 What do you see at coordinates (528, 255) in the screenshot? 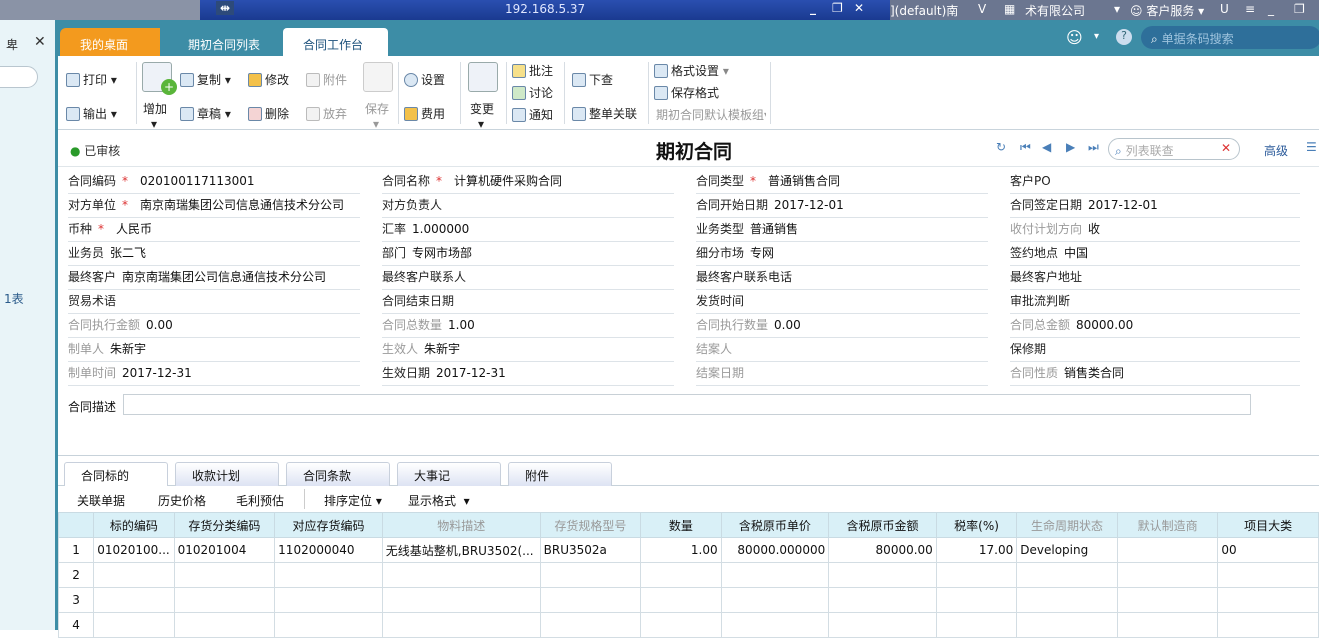
I see `form-field: 部门 专网市场部` at bounding box center [528, 255].